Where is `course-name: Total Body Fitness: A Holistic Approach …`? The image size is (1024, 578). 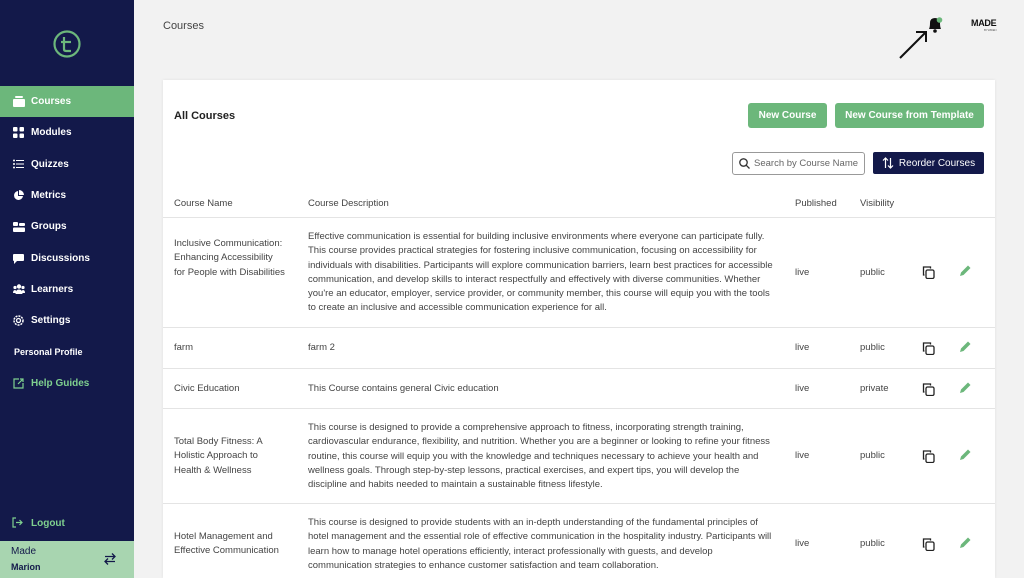
course-name: Total Body Fitness: A Holistic Approach … is located at coordinates (230, 456).